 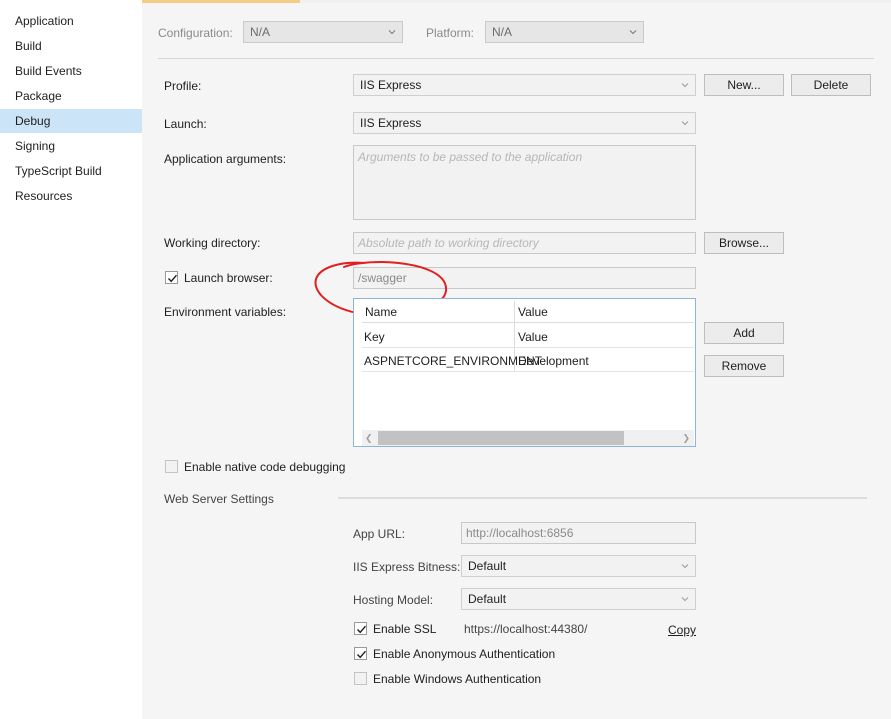 I want to click on iis-bitness-dropdown: Default, so click(x=578, y=566).